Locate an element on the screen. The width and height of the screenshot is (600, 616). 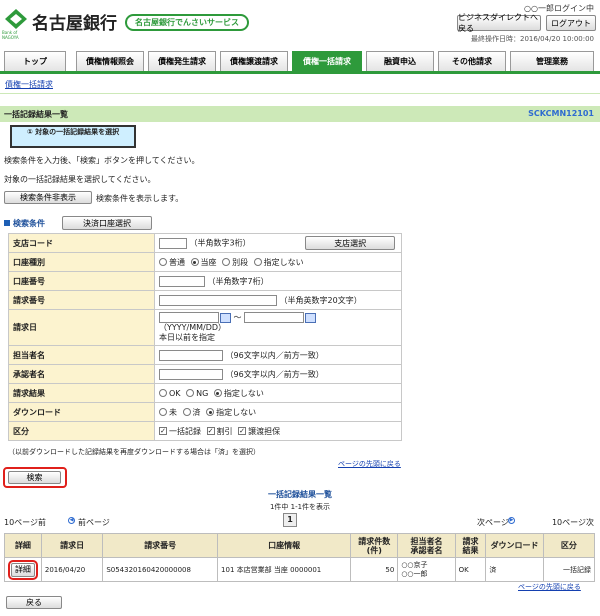
account-type-radio-special is located at coordinates (226, 262).